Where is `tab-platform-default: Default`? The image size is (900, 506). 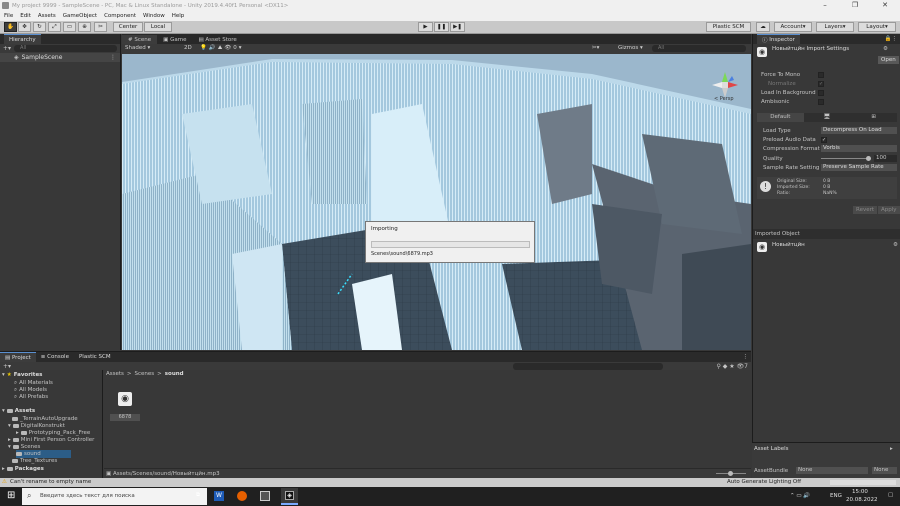 tab-platform-default: Default is located at coordinates (780, 117).